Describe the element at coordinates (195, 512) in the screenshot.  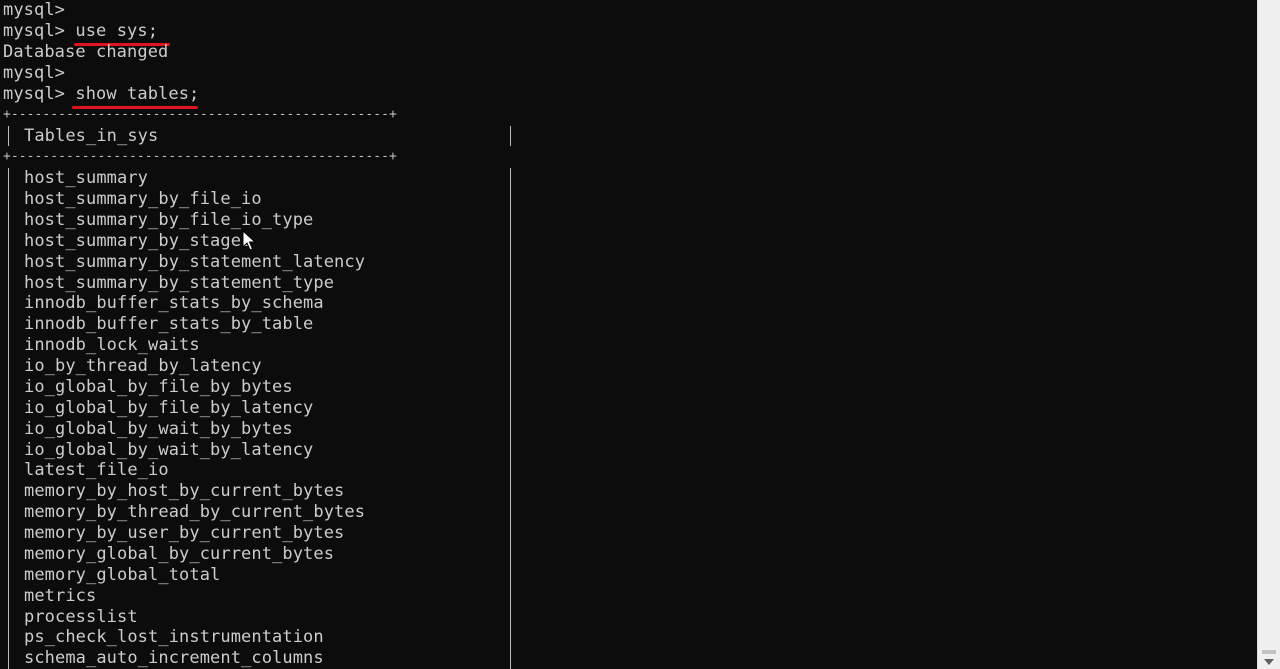
I see `table-row: memory_by_thread_by_current_bytes` at that location.